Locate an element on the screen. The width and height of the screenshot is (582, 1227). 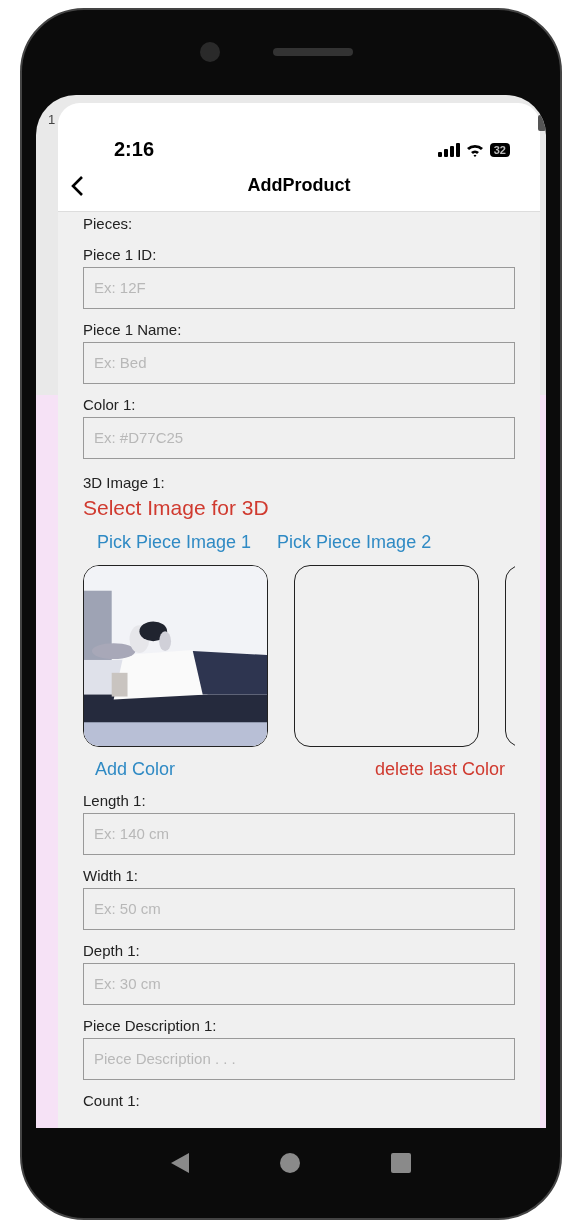
battery-icon is located at coordinates (542, 122).